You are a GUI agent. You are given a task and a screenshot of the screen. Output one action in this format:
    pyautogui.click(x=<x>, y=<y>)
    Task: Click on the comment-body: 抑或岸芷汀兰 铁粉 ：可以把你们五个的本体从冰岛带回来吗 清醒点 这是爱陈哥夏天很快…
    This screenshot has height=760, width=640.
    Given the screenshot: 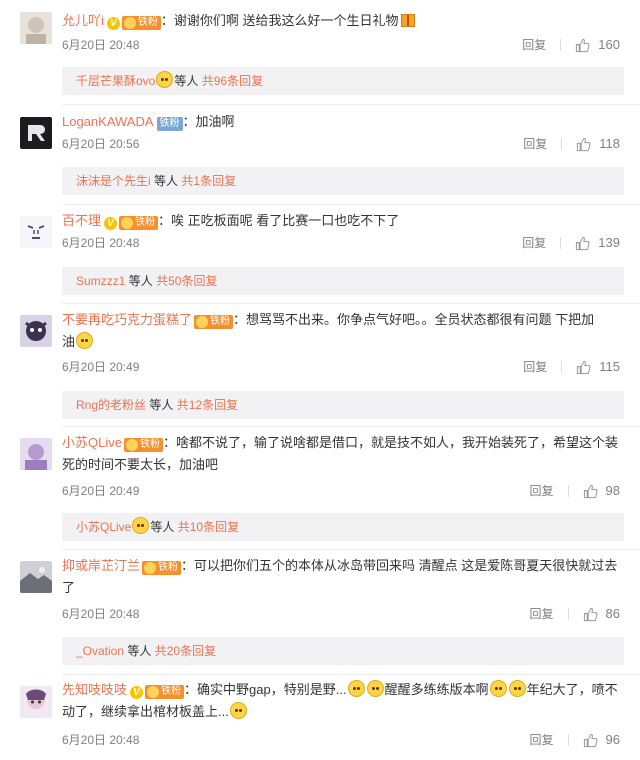 What is the action you would take?
    pyautogui.click(x=343, y=577)
    